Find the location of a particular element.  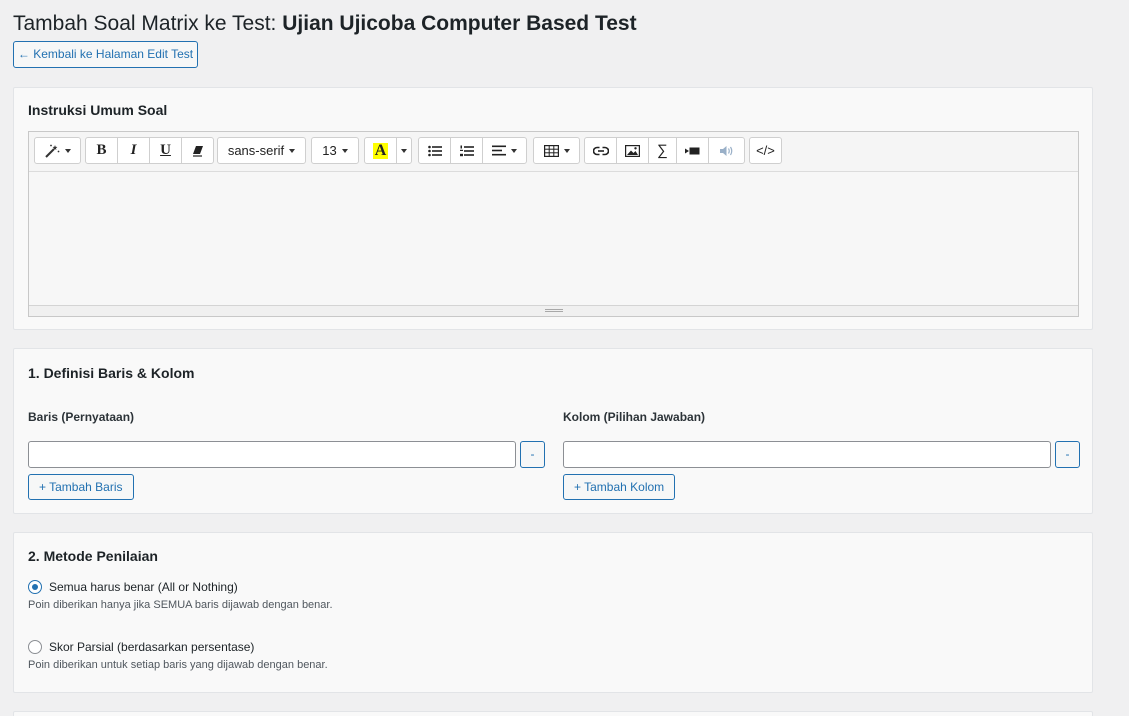

font-size-dropdown: 13 is located at coordinates (335, 150).